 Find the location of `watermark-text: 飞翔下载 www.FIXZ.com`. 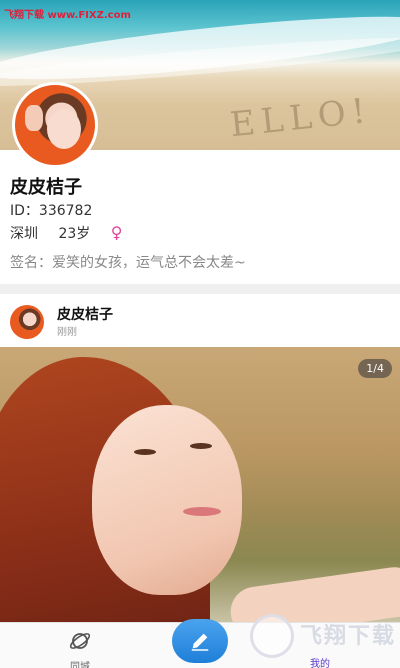

watermark-text: 飞翔下载 www.FIXZ.com is located at coordinates (67, 15).